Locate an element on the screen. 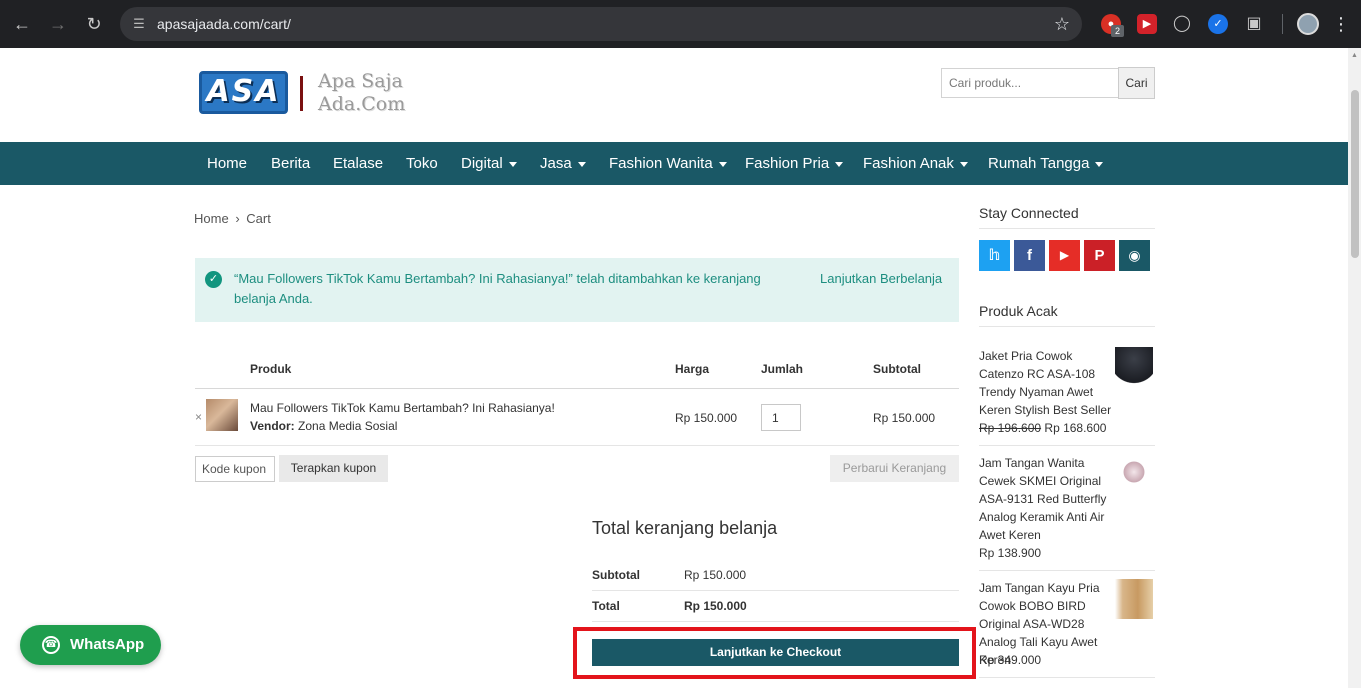 The image size is (1361, 688). cart-item-price: Rp 150.000 is located at coordinates (706, 418).